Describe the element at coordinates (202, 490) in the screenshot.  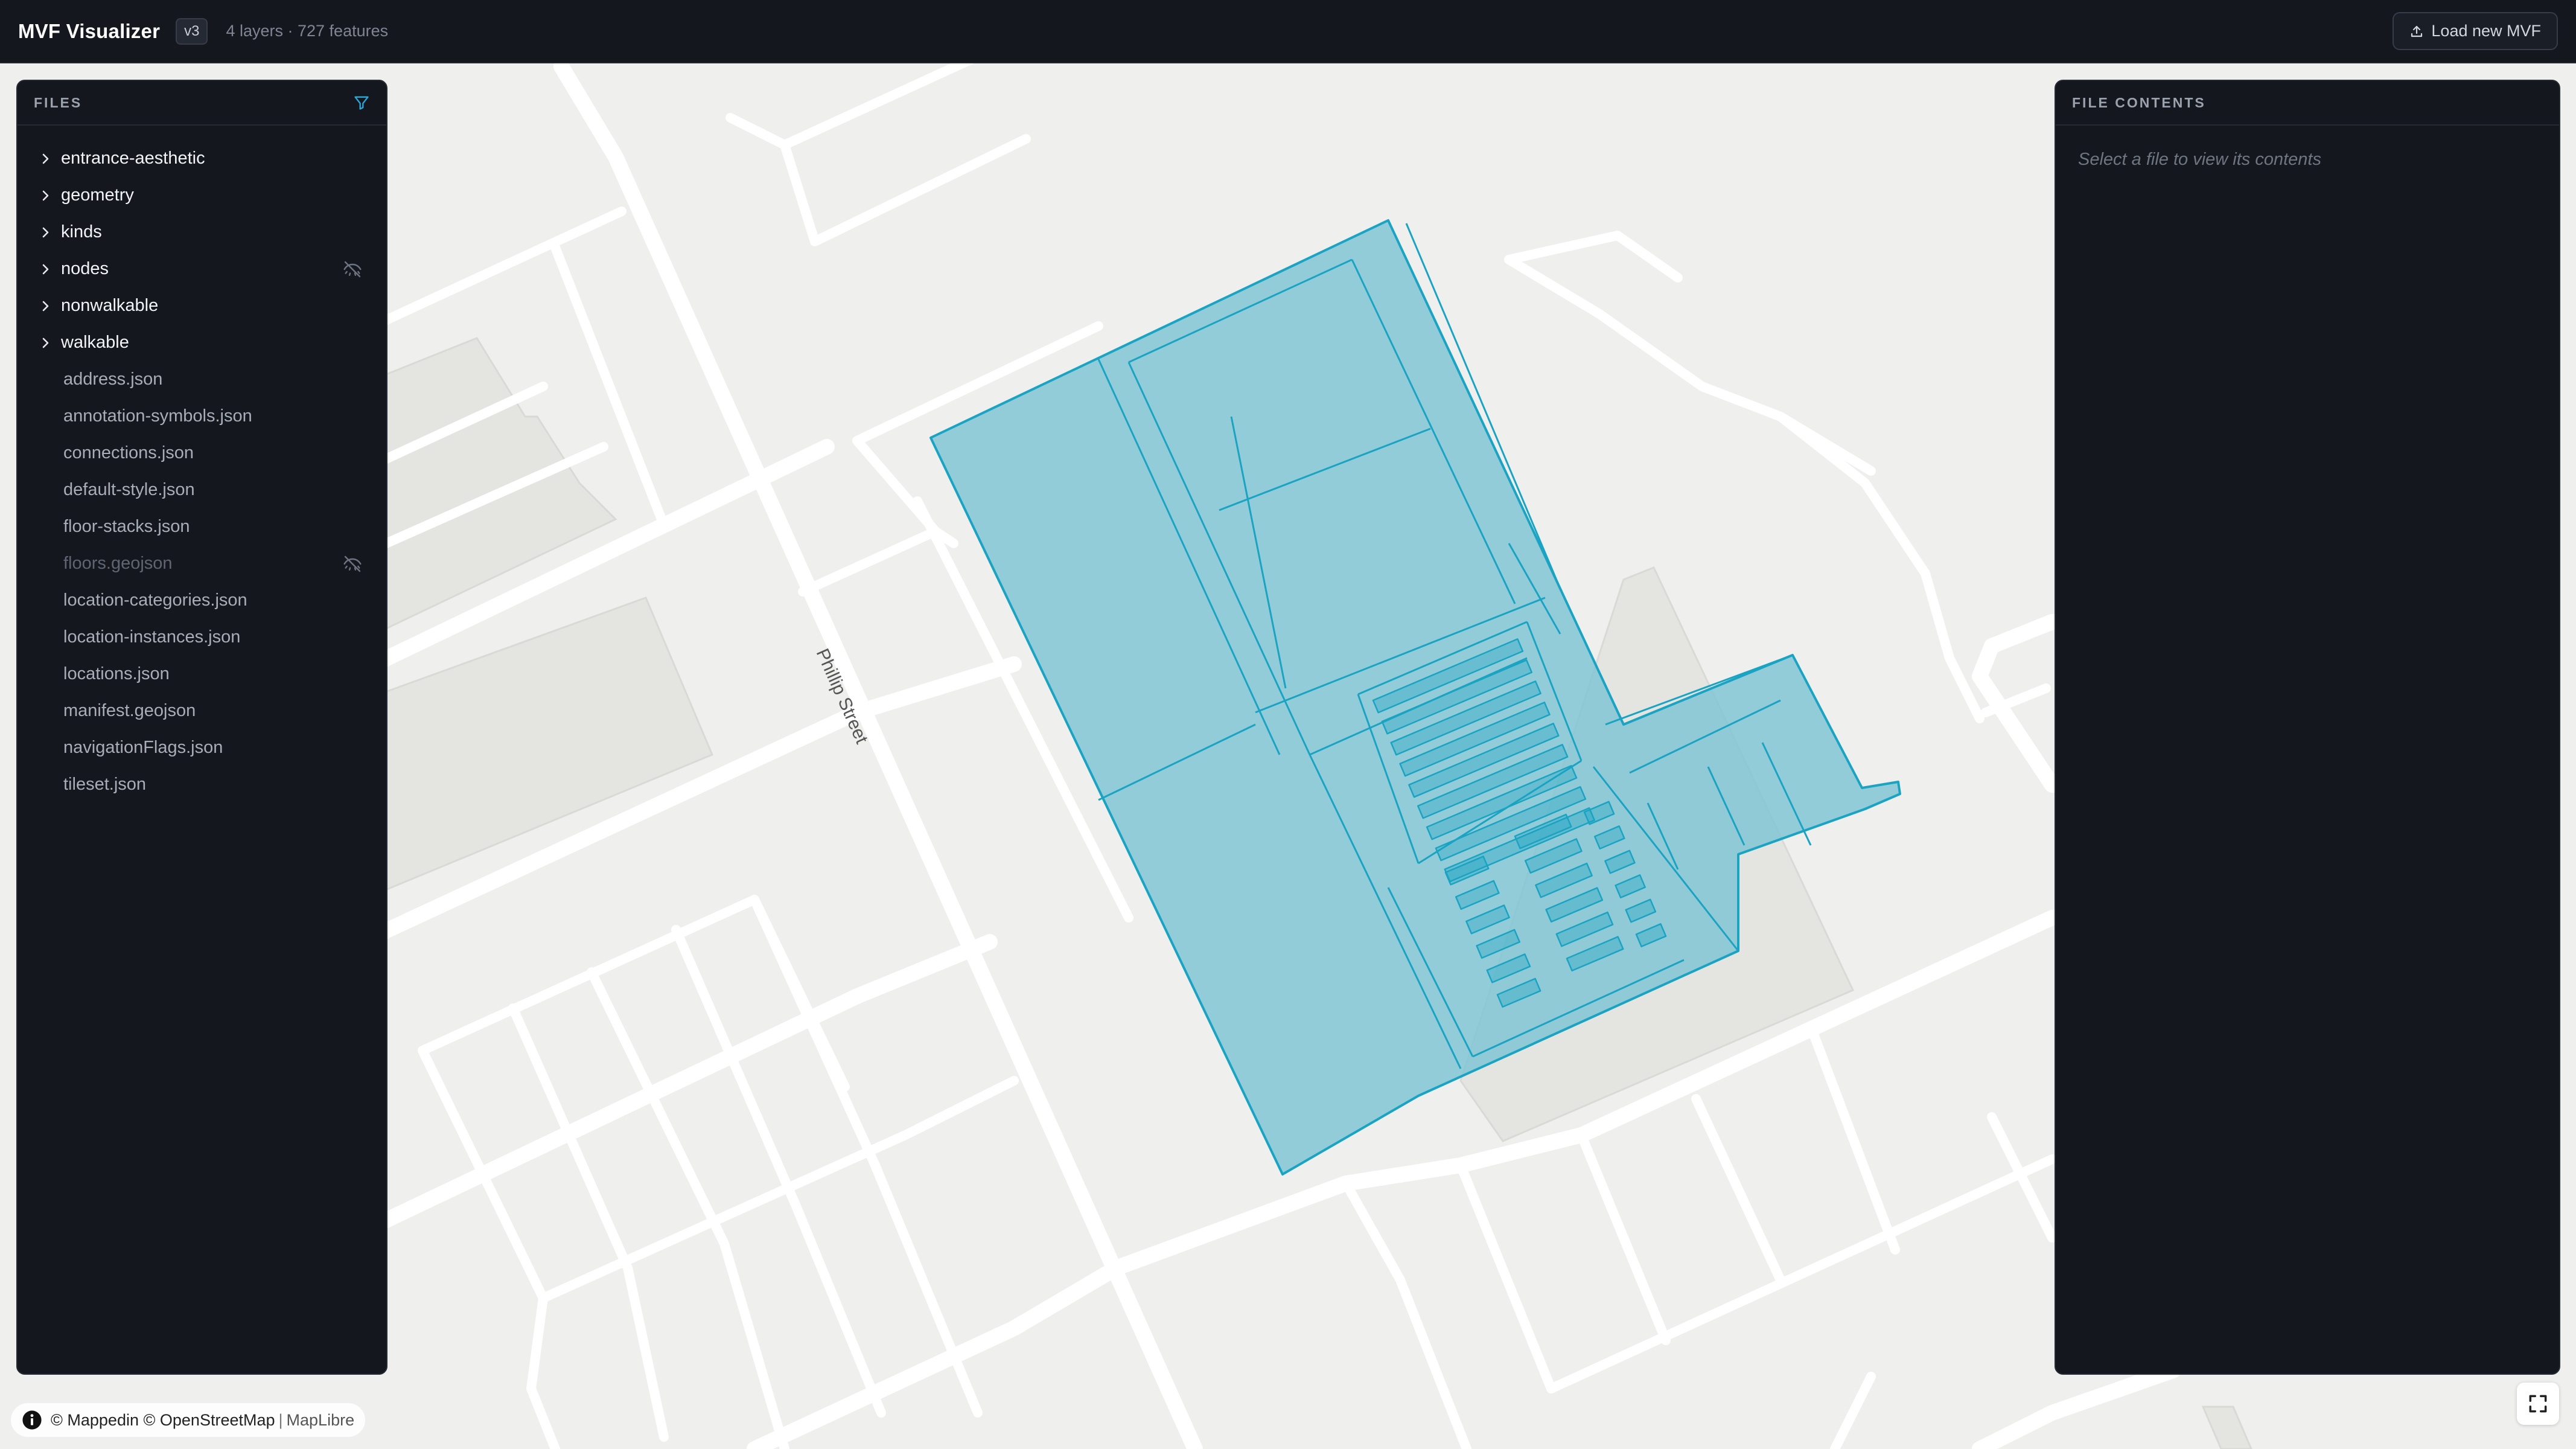
I see `file-default-style-json: default-style.json` at that location.